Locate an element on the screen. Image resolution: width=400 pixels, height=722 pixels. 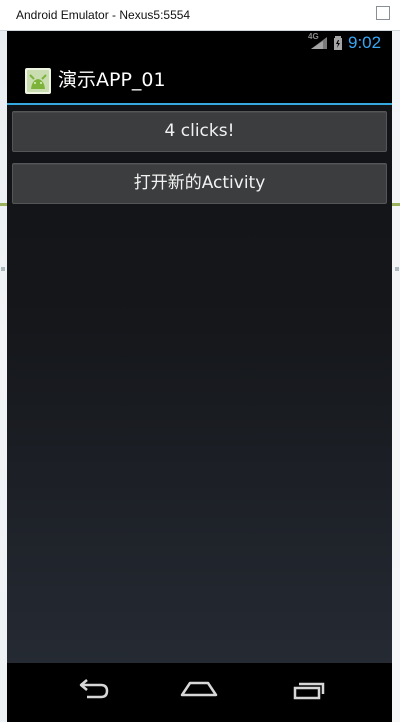
home-icon is located at coordinates (199, 689).